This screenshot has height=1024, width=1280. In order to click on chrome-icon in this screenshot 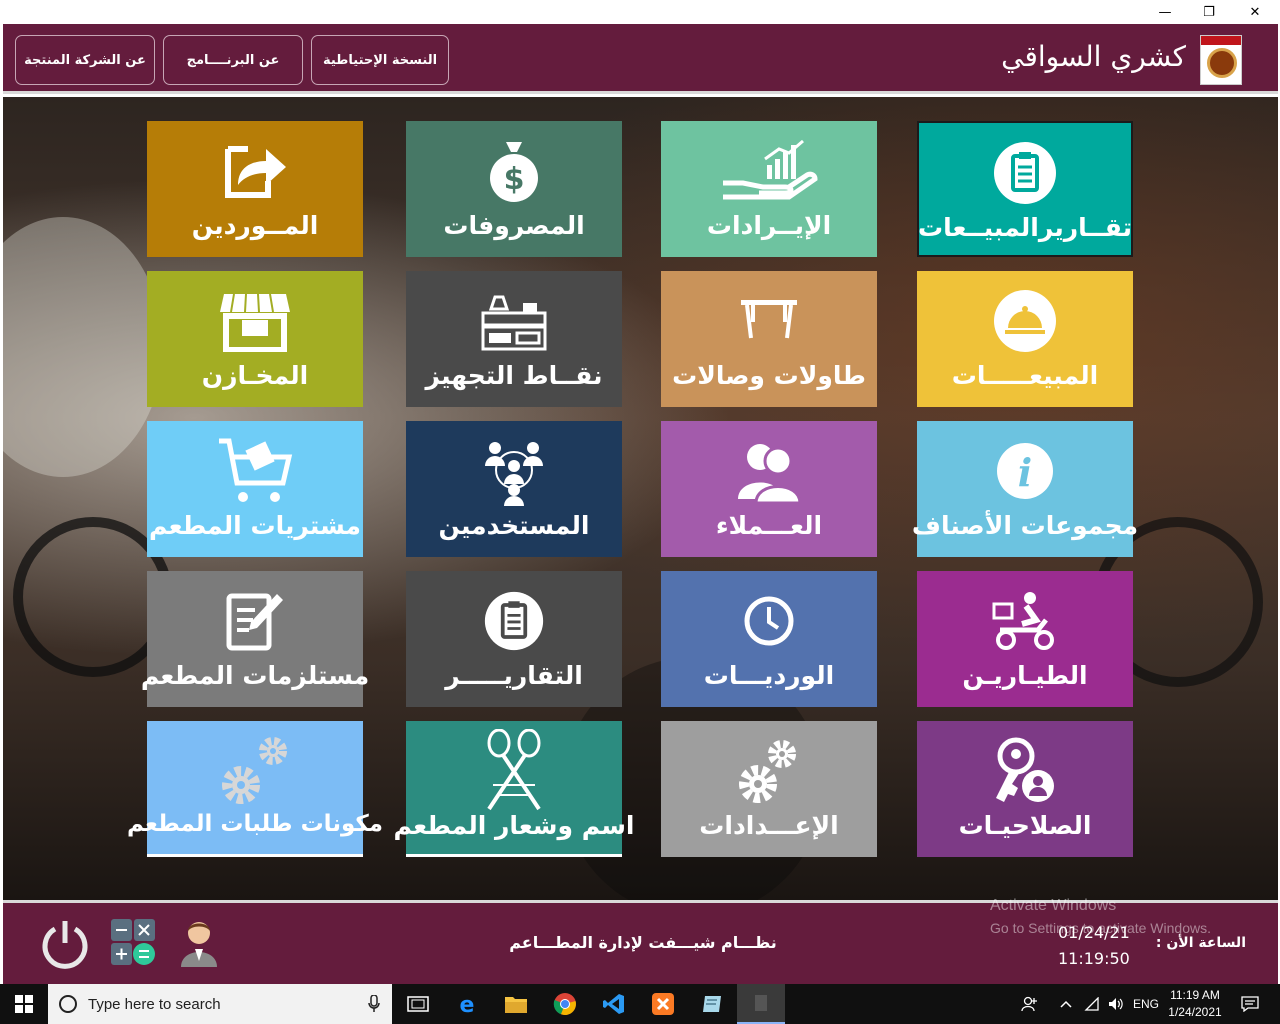, I will do `click(565, 1004)`.